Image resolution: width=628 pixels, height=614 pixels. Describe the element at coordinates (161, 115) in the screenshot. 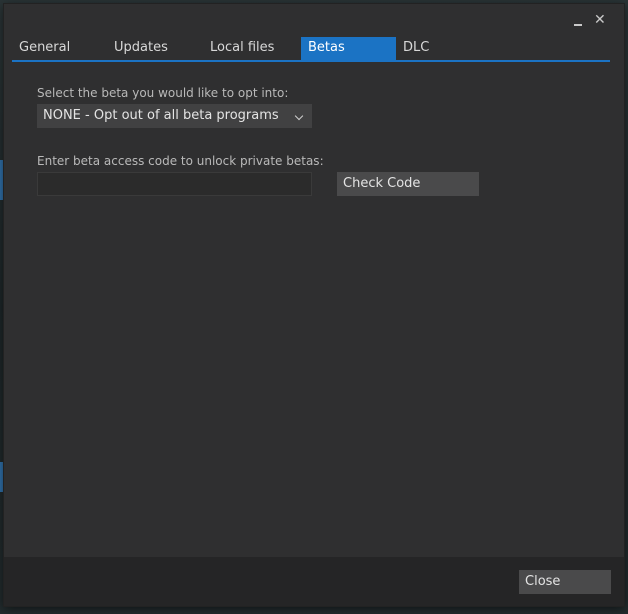

I see `beta-select-value: NONE - Opt out of all beta programs` at that location.